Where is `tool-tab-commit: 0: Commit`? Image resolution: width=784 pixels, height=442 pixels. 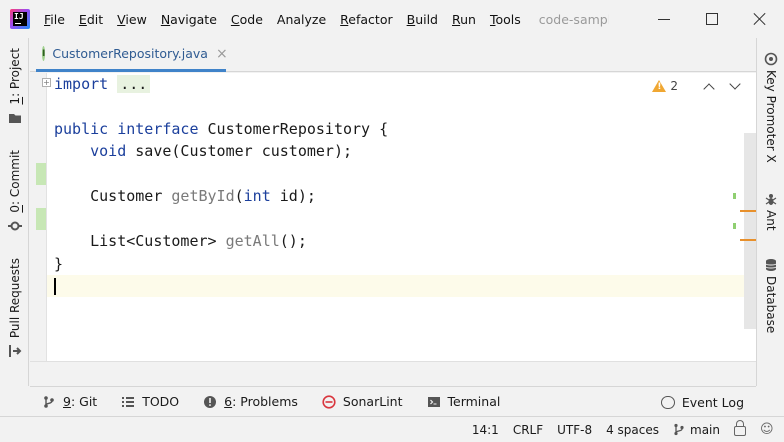
tool-tab-commit: 0: Commit is located at coordinates (14, 191).